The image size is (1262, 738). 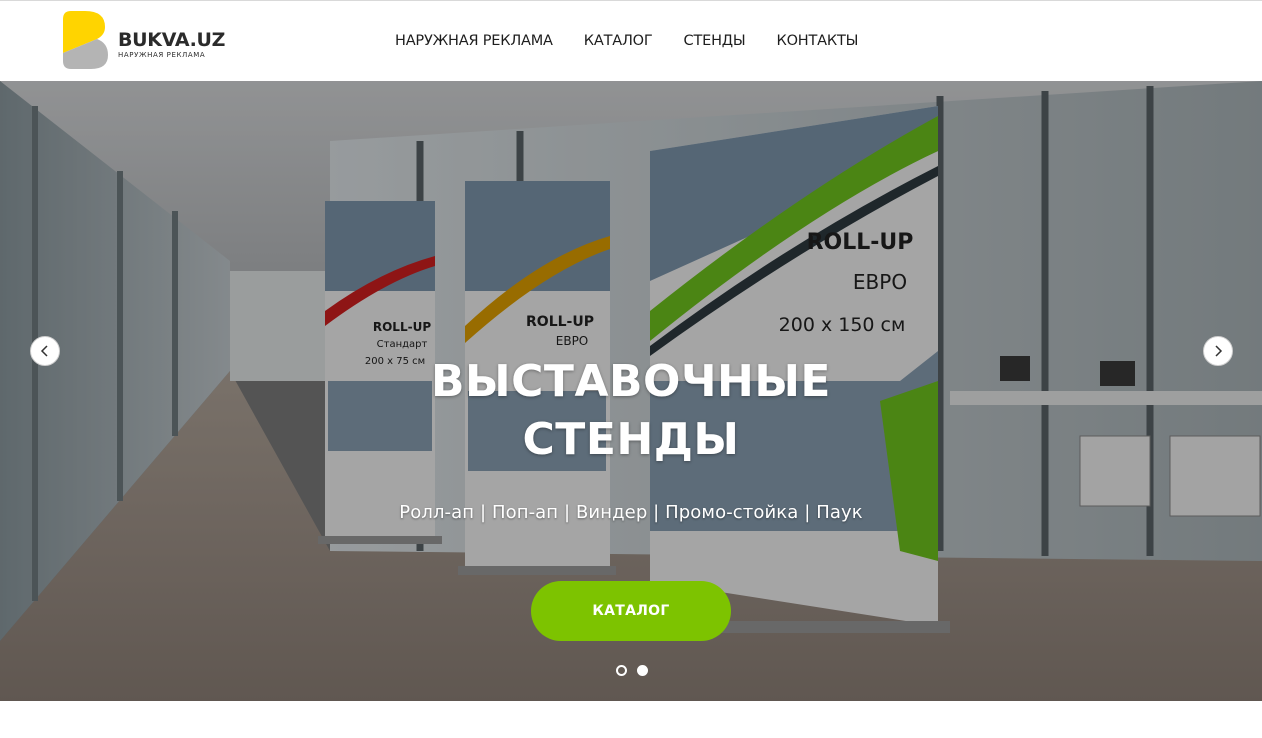 What do you see at coordinates (818, 41) in the screenshot?
I see `nav-item-contacts: КОНТАКТЫ` at bounding box center [818, 41].